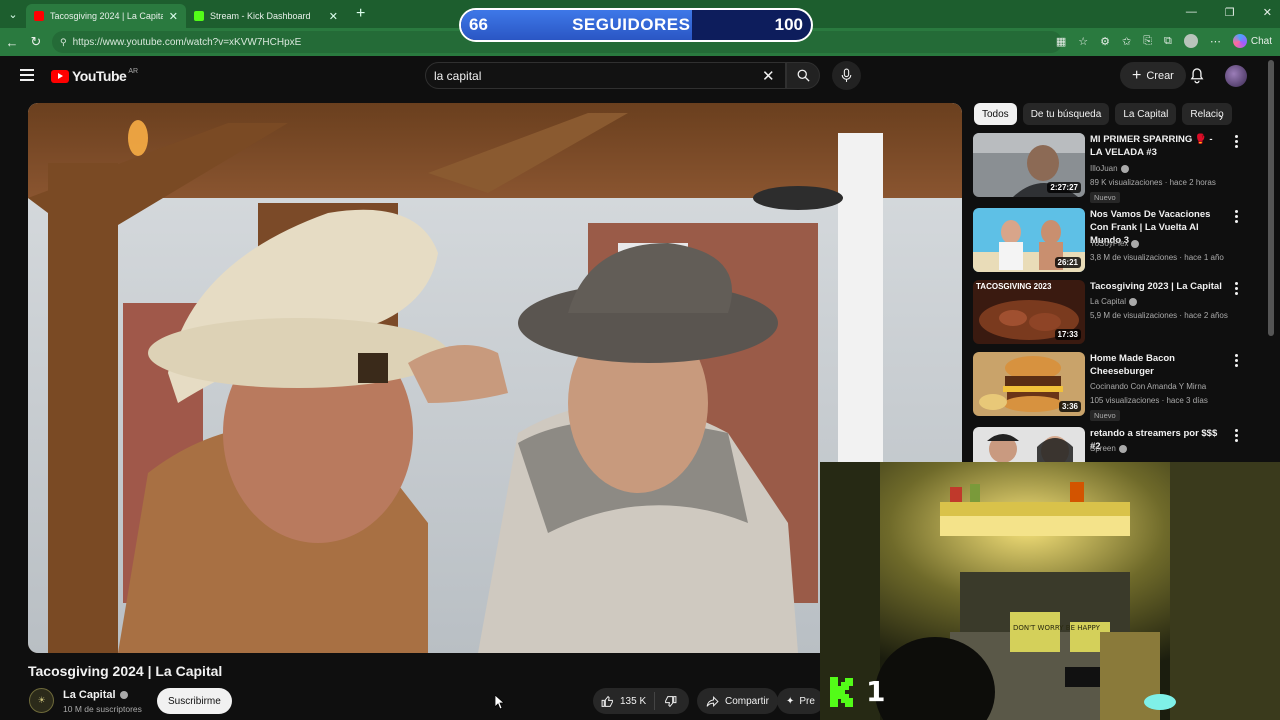 The width and height of the screenshot is (1280, 720). I want to click on recommended-title: Tacosgiving 2023 | La Capital, so click(1157, 286).